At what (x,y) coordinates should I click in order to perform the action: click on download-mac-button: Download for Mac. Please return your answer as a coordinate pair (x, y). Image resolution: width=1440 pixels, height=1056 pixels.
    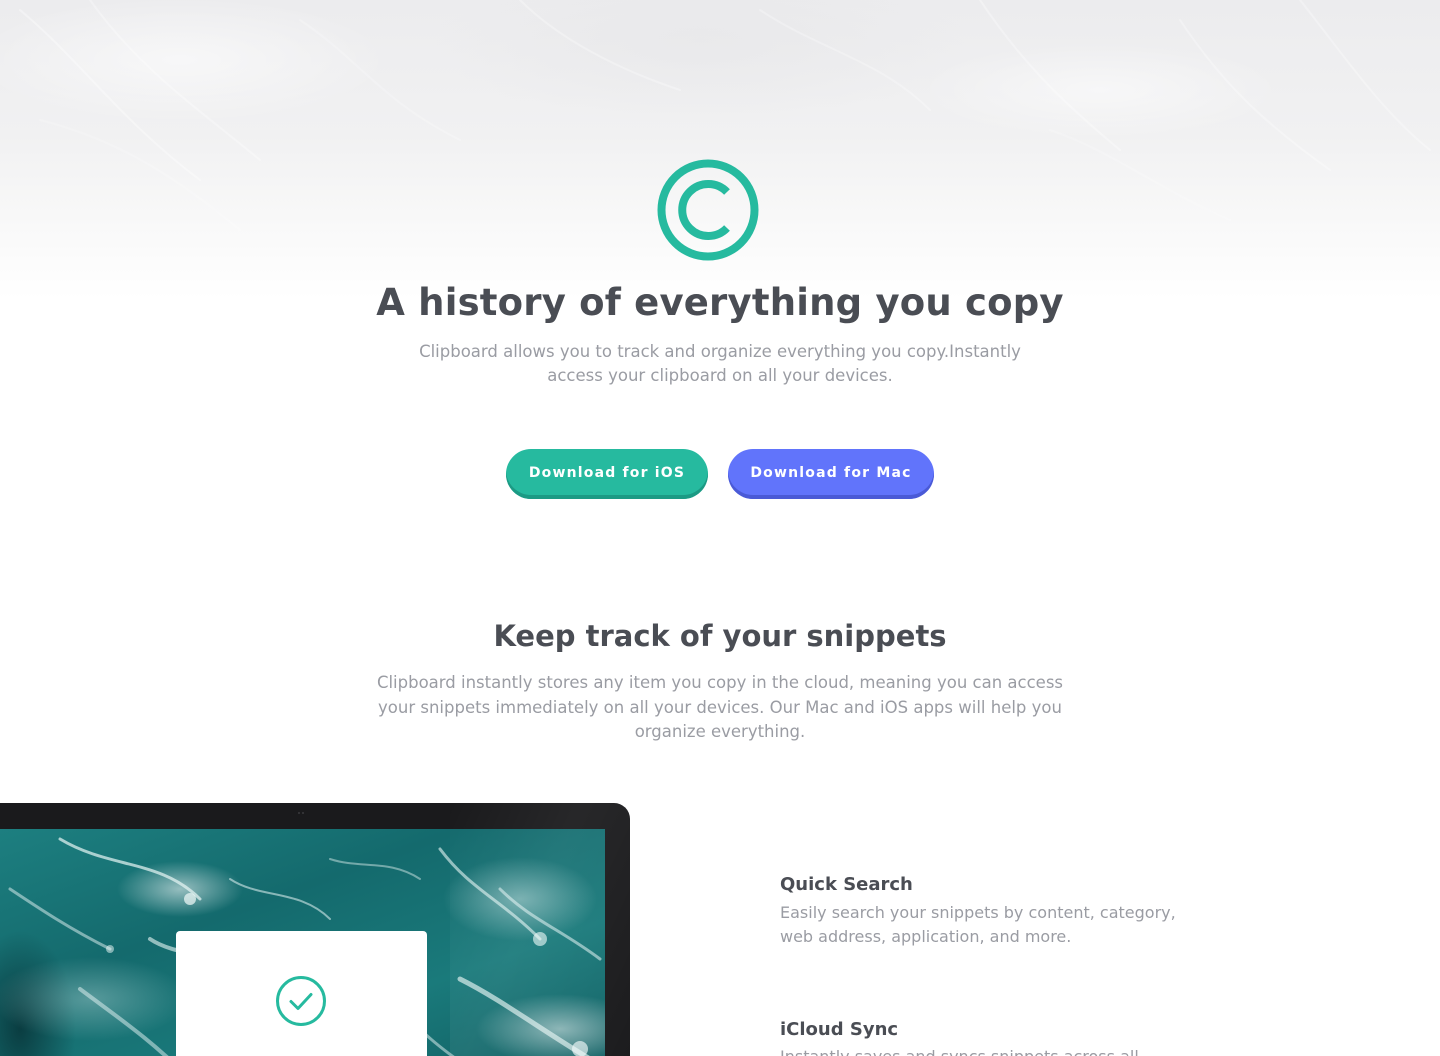
    Looking at the image, I should click on (831, 474).